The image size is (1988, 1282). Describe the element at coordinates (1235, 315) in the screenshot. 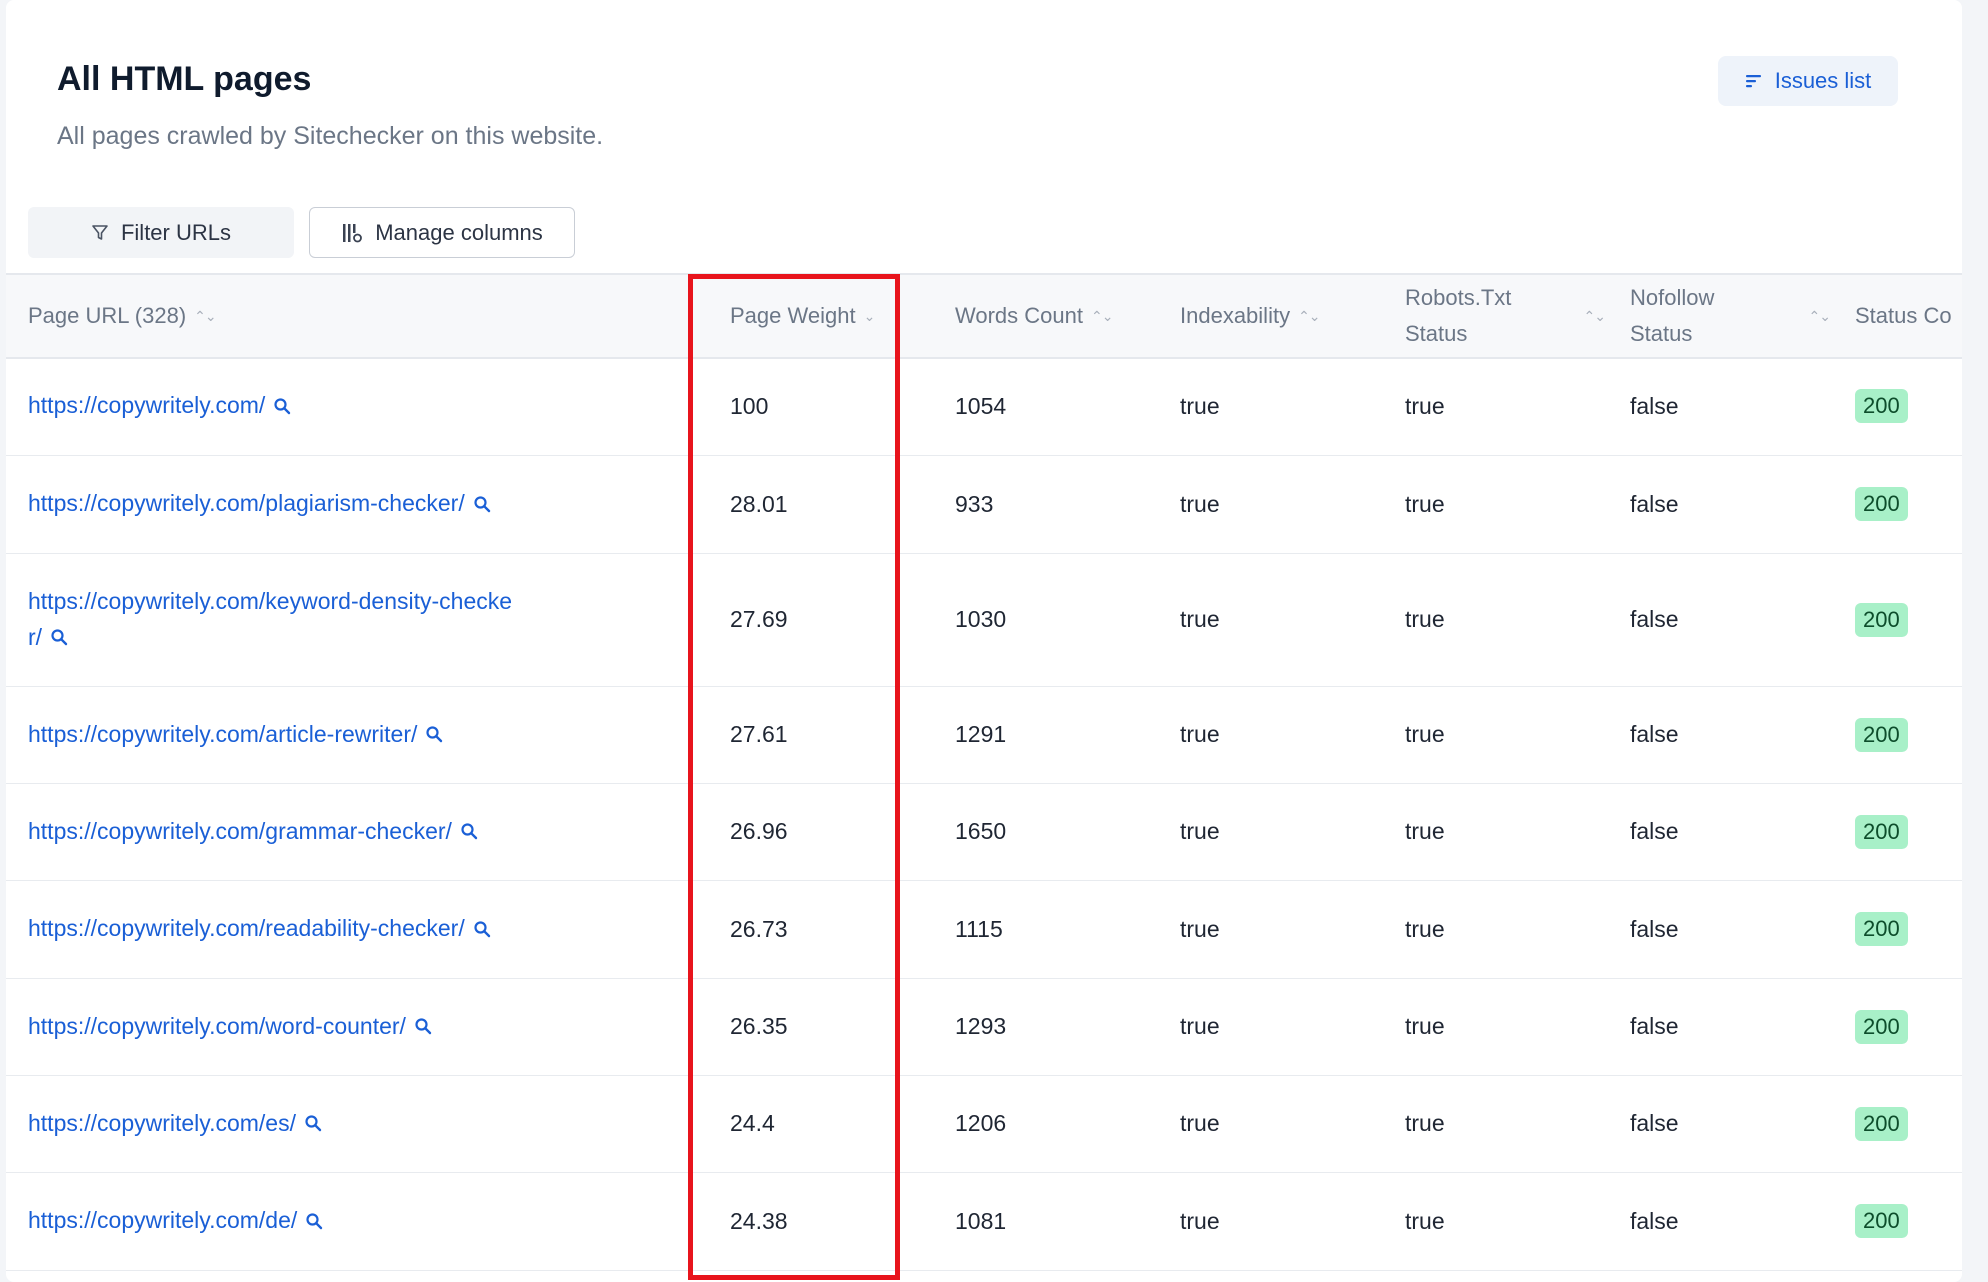

I see `column-header-label: Indexability` at that location.